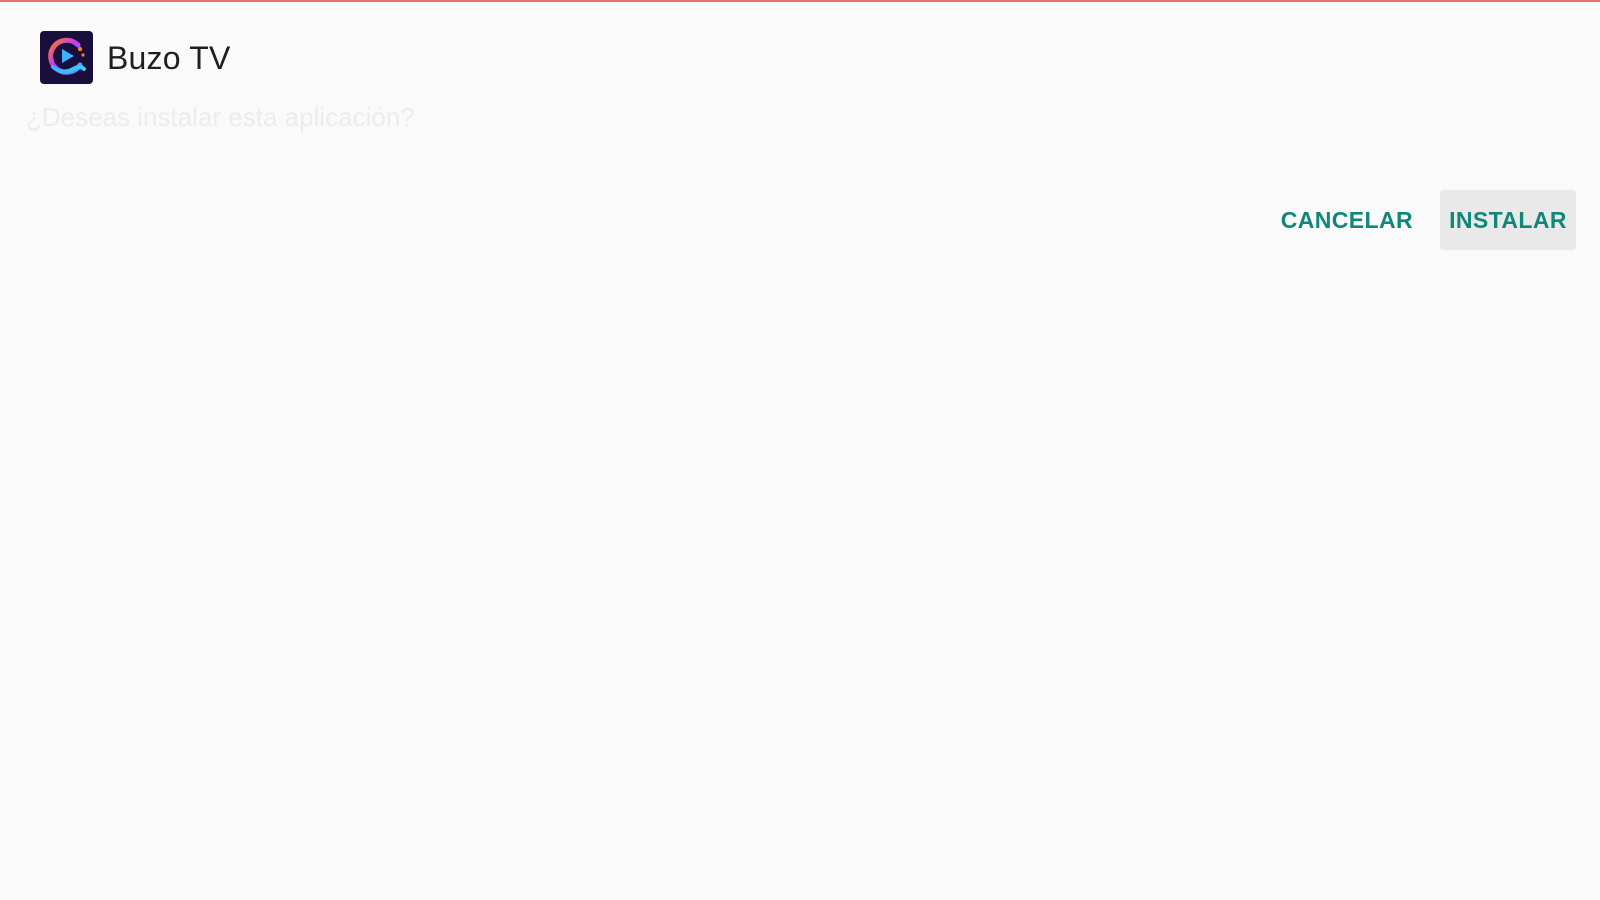 This screenshot has width=1600, height=900. What do you see at coordinates (169, 57) in the screenshot?
I see `app-title: Buzo TV` at bounding box center [169, 57].